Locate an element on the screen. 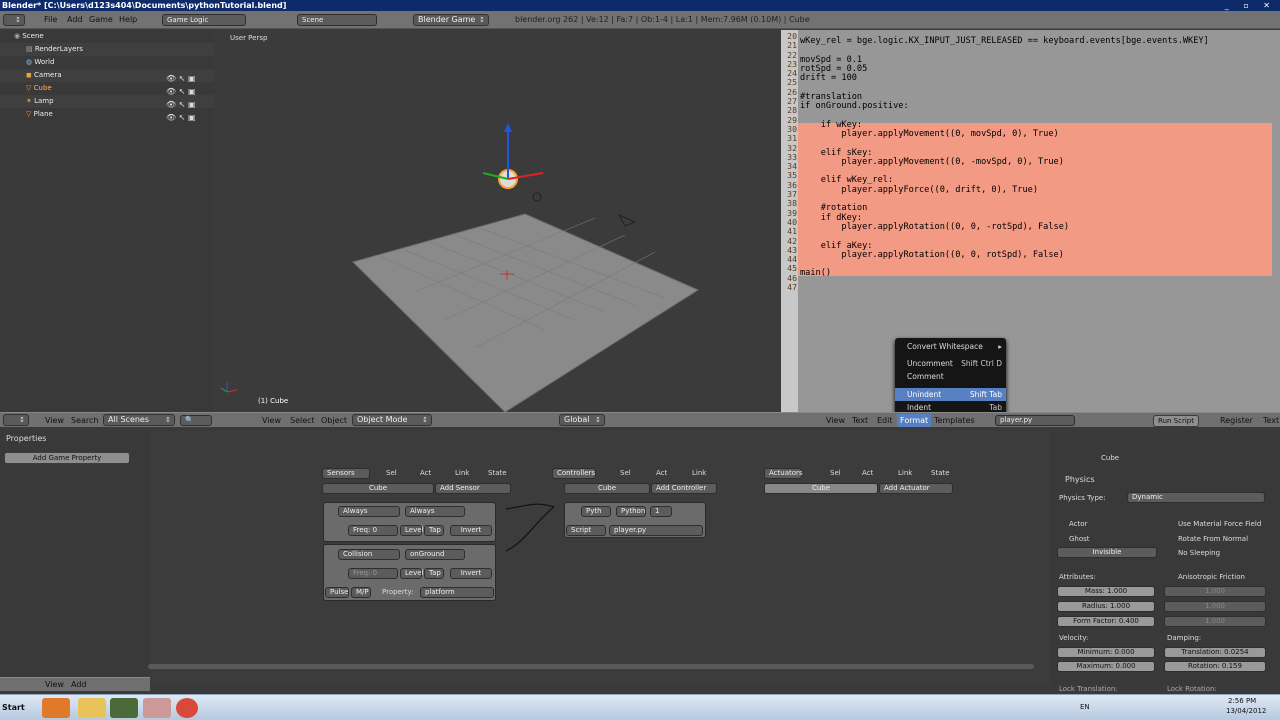 Image resolution: width=1280 pixels, height=720 pixels. actuators-menu: Actuators is located at coordinates (783, 473).